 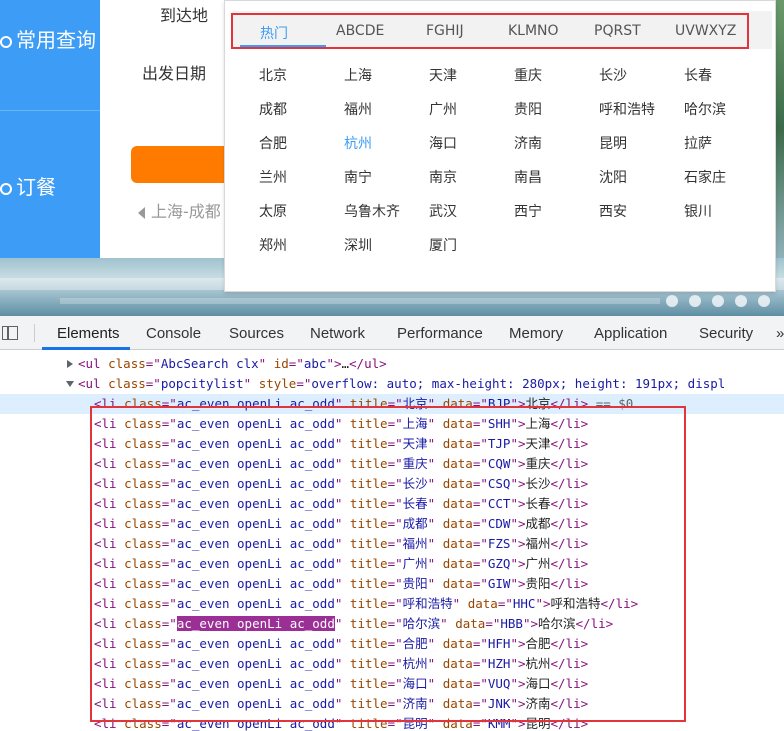 What do you see at coordinates (273, 143) in the screenshot?
I see `city-option: 合肥` at bounding box center [273, 143].